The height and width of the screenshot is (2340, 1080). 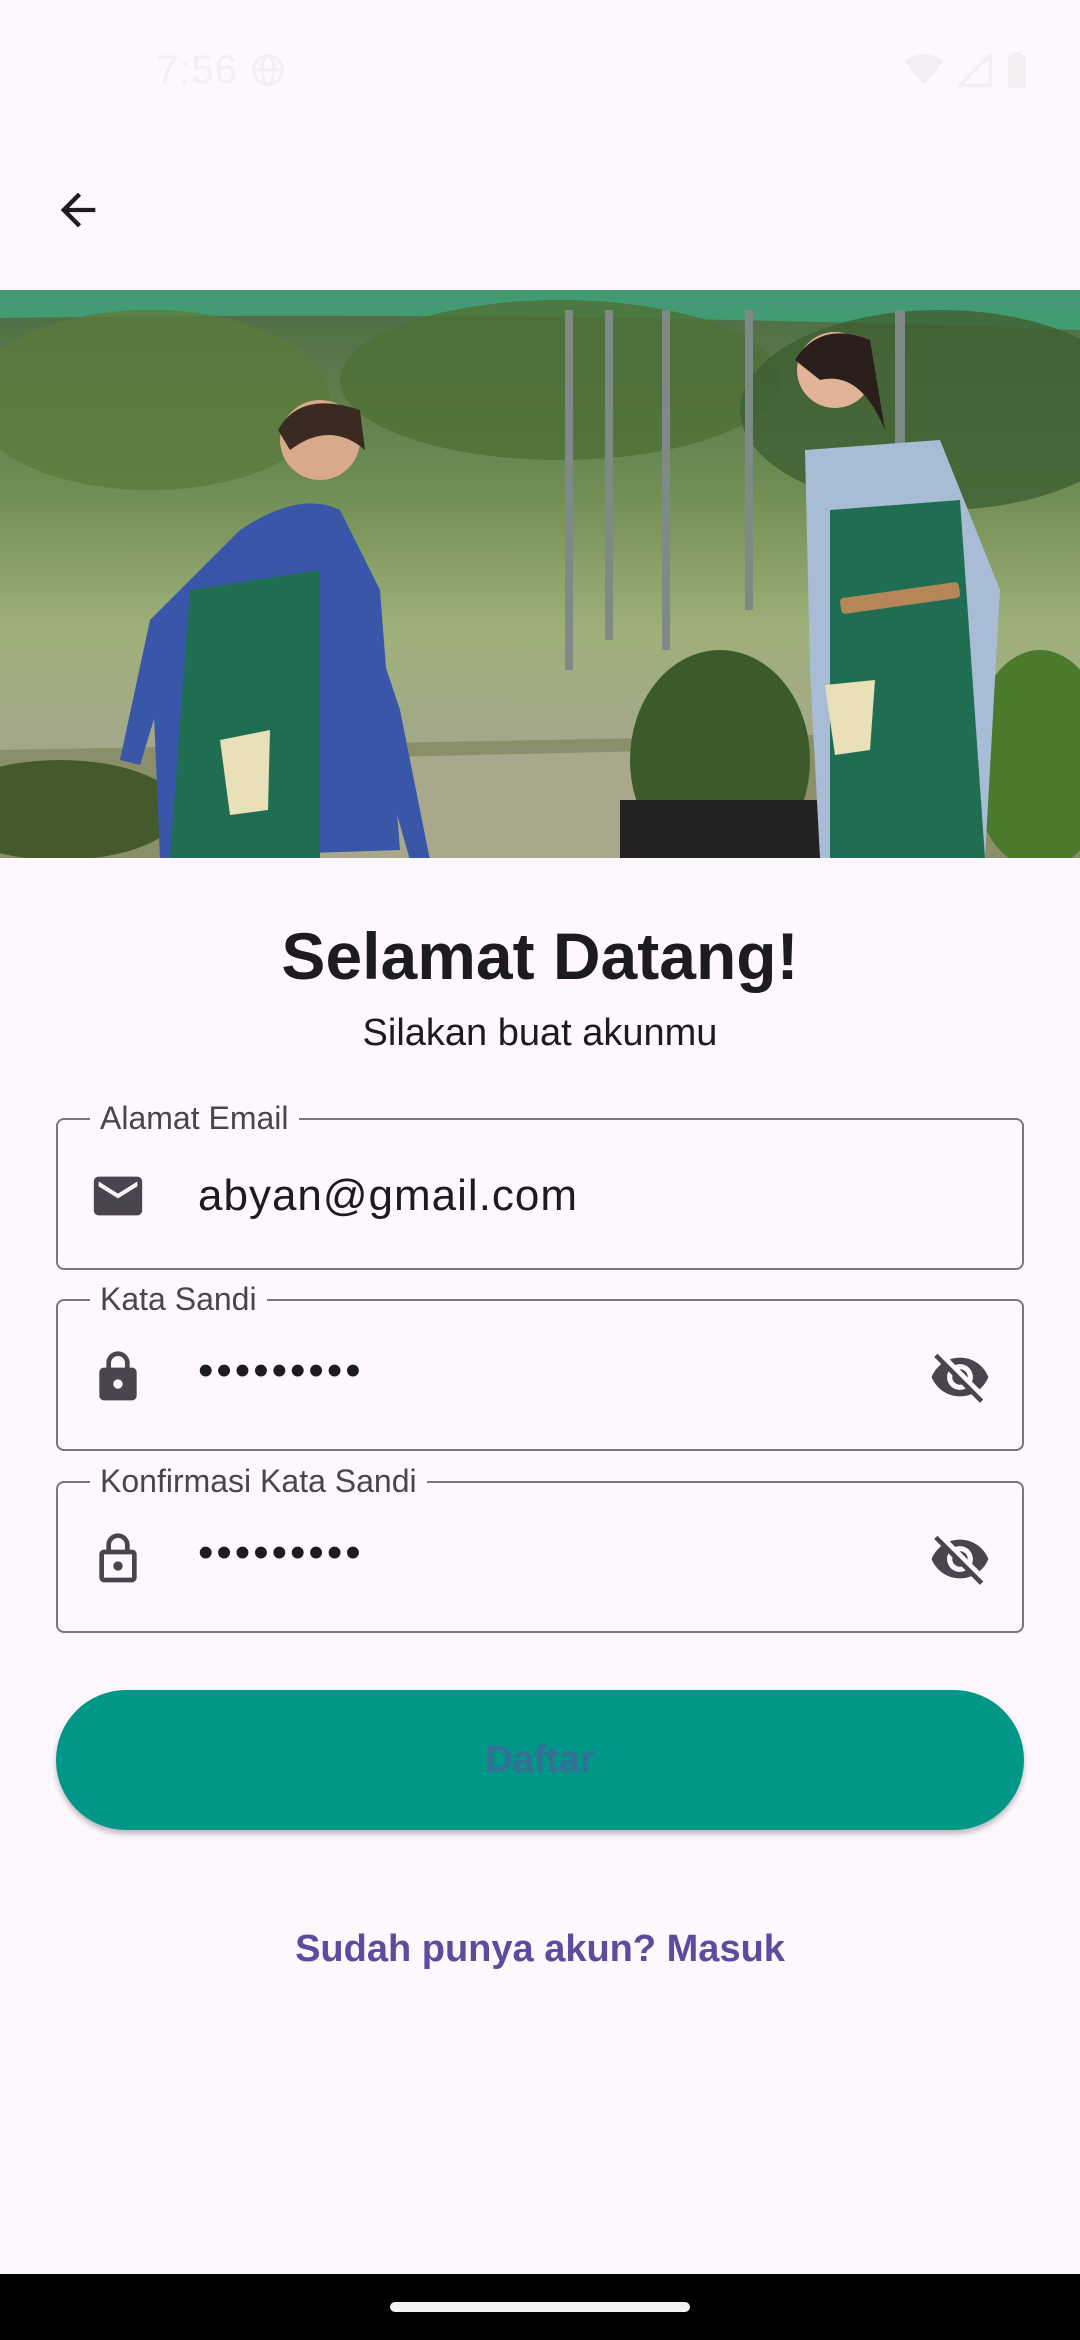 I want to click on home-handle, so click(x=540, y=2307).